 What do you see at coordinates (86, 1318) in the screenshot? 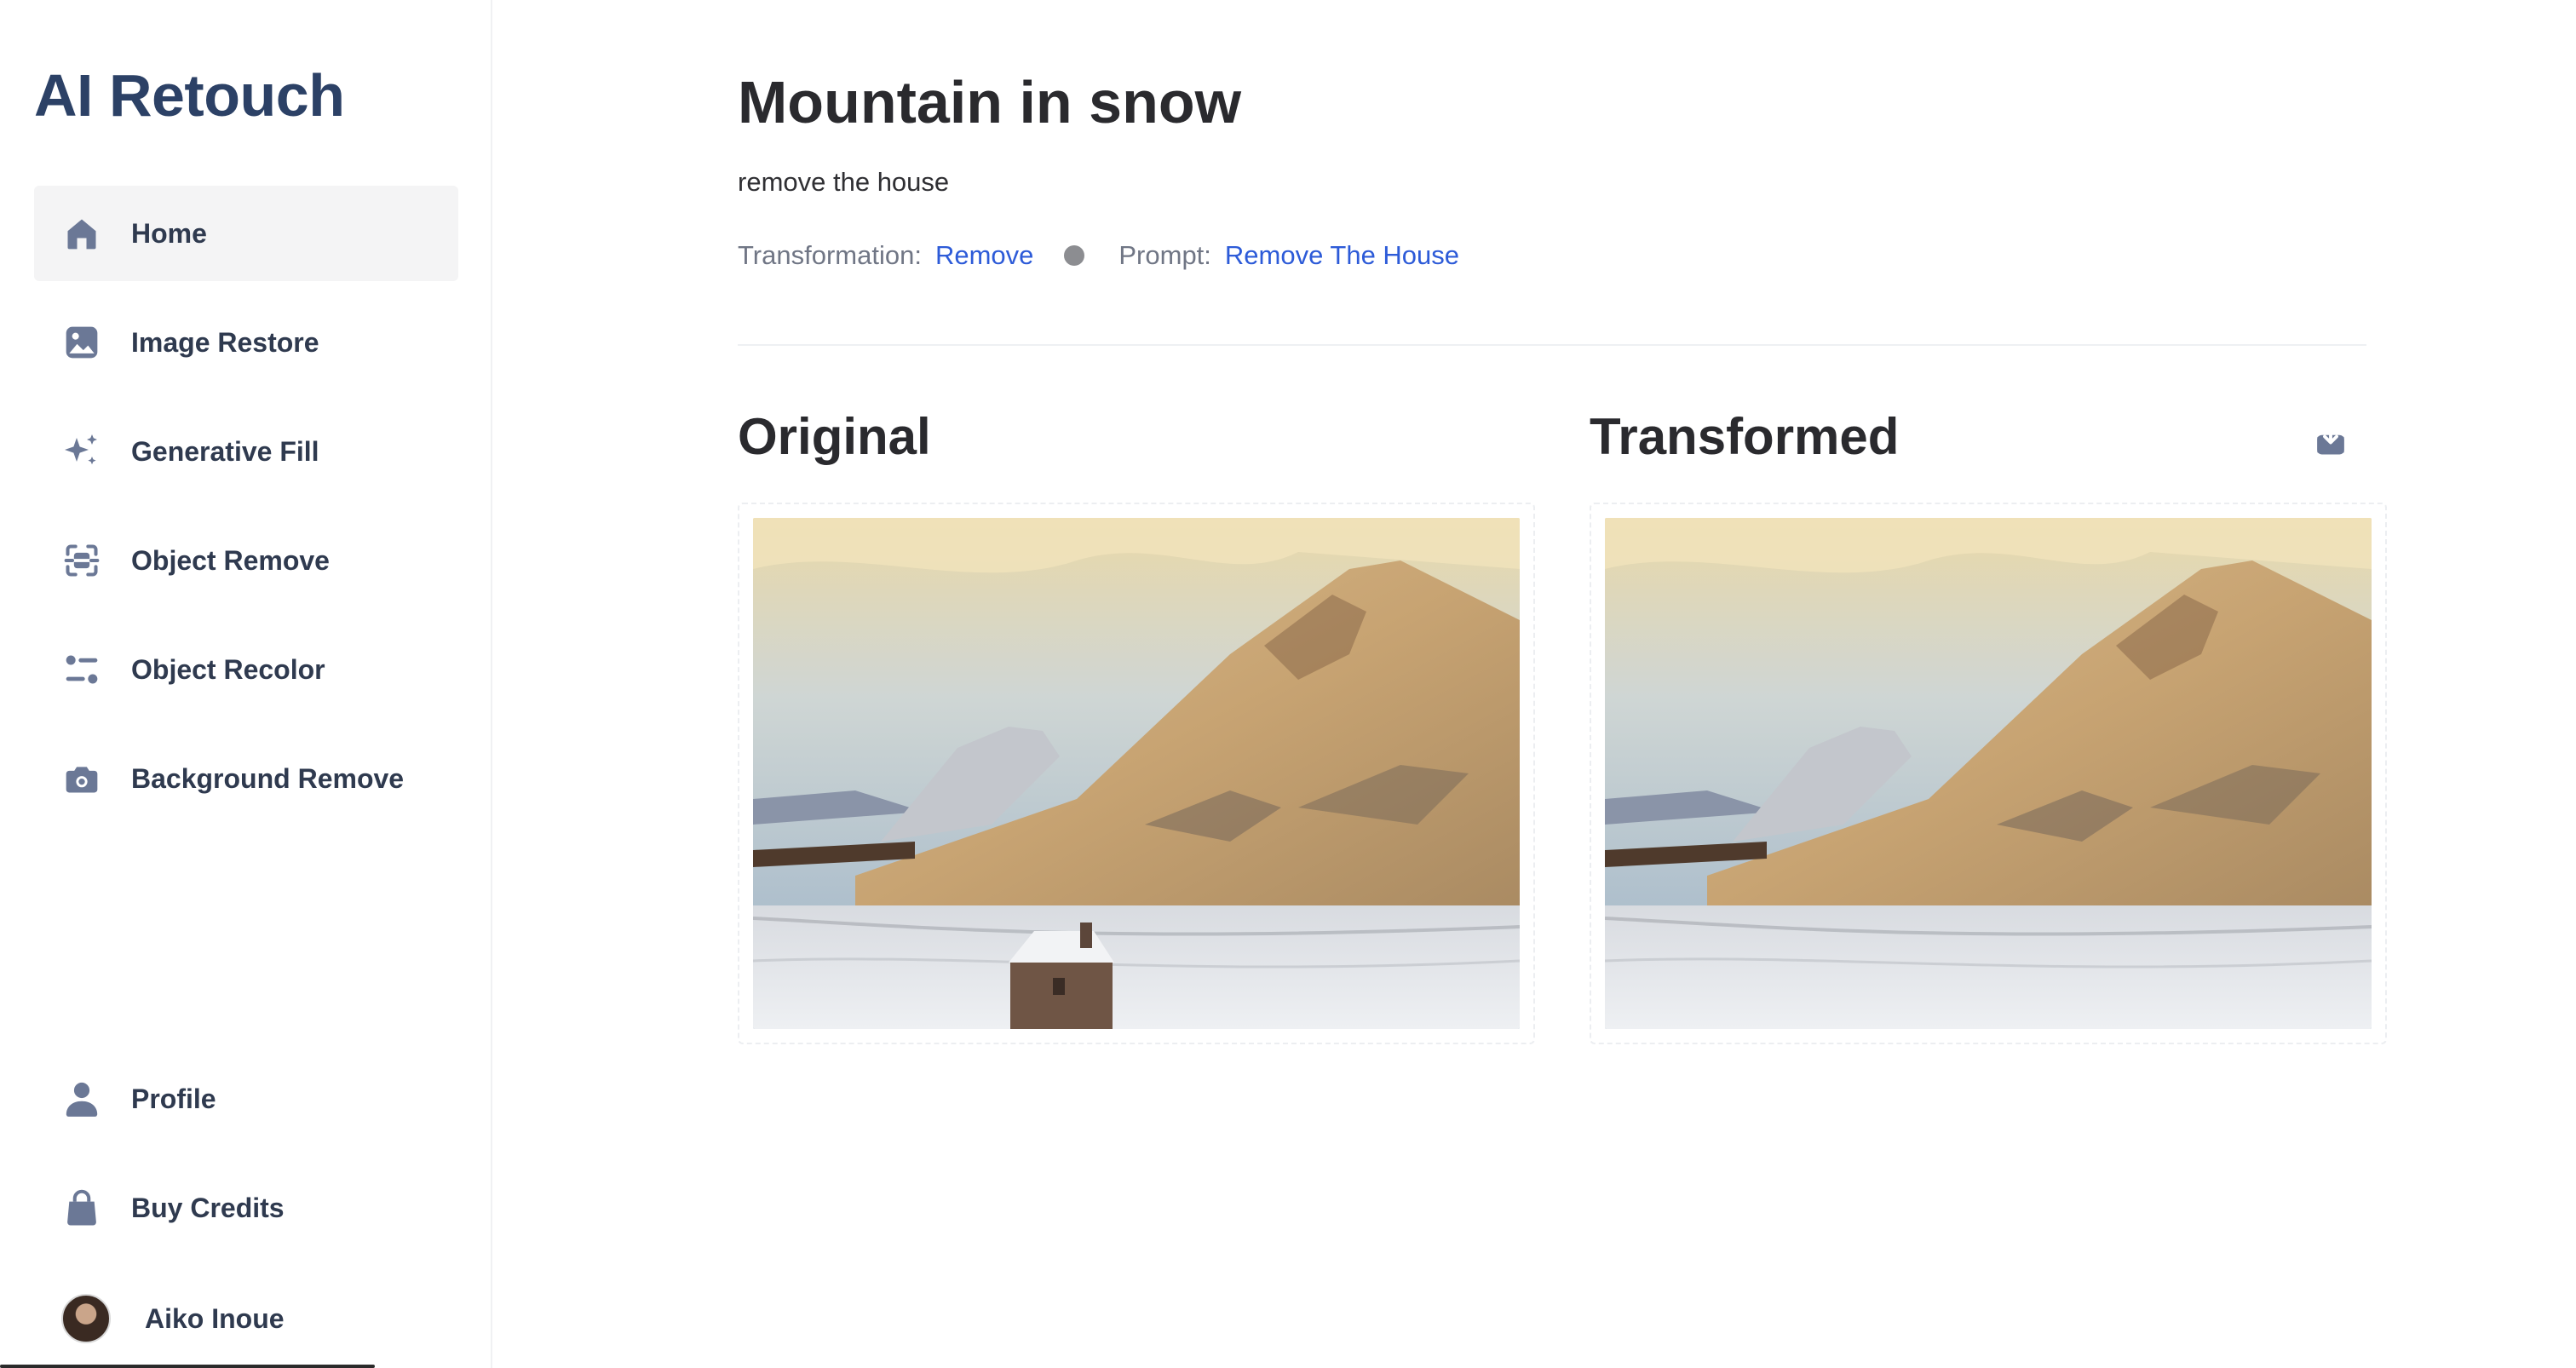
I see `avatar` at bounding box center [86, 1318].